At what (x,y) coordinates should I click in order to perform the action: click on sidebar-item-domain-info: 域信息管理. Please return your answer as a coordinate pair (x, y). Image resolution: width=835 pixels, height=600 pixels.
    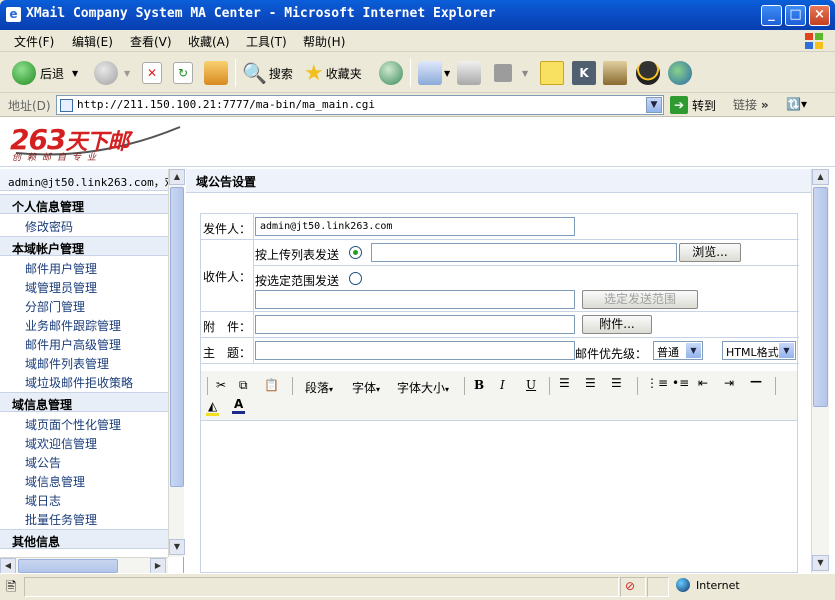
    Looking at the image, I should click on (55, 481).